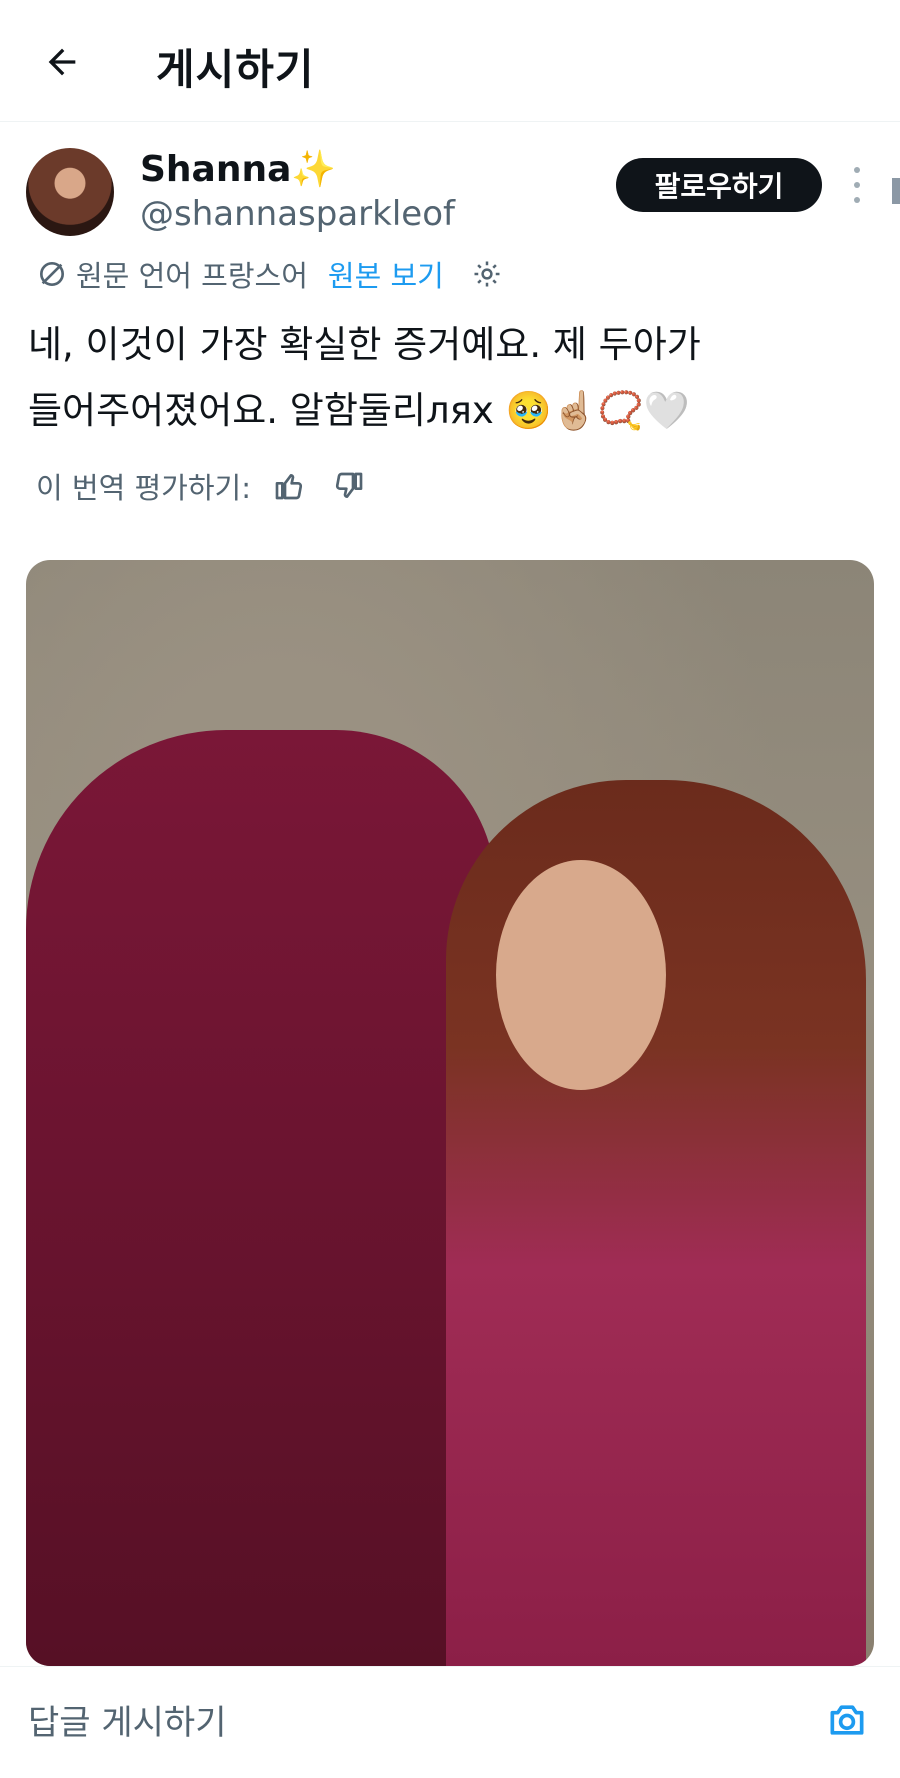  I want to click on back-button, so click(62, 62).